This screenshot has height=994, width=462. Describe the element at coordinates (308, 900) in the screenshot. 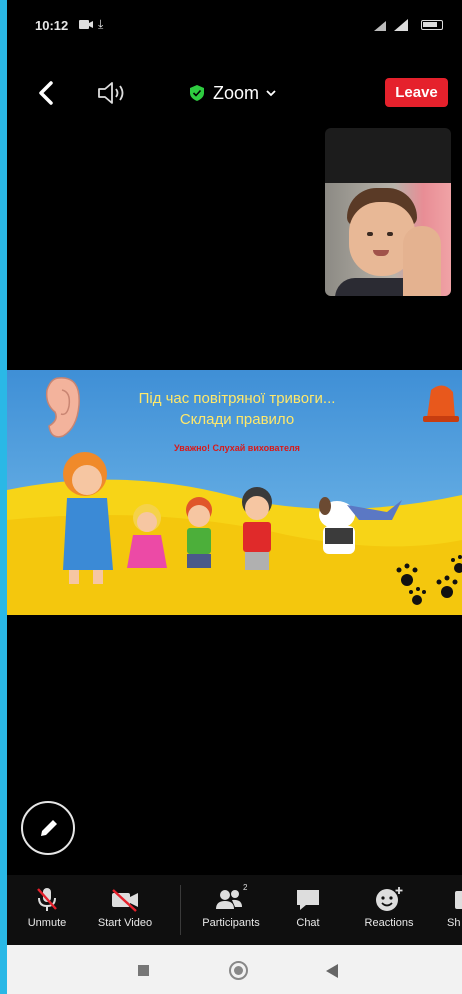

I see `chat-icon` at that location.